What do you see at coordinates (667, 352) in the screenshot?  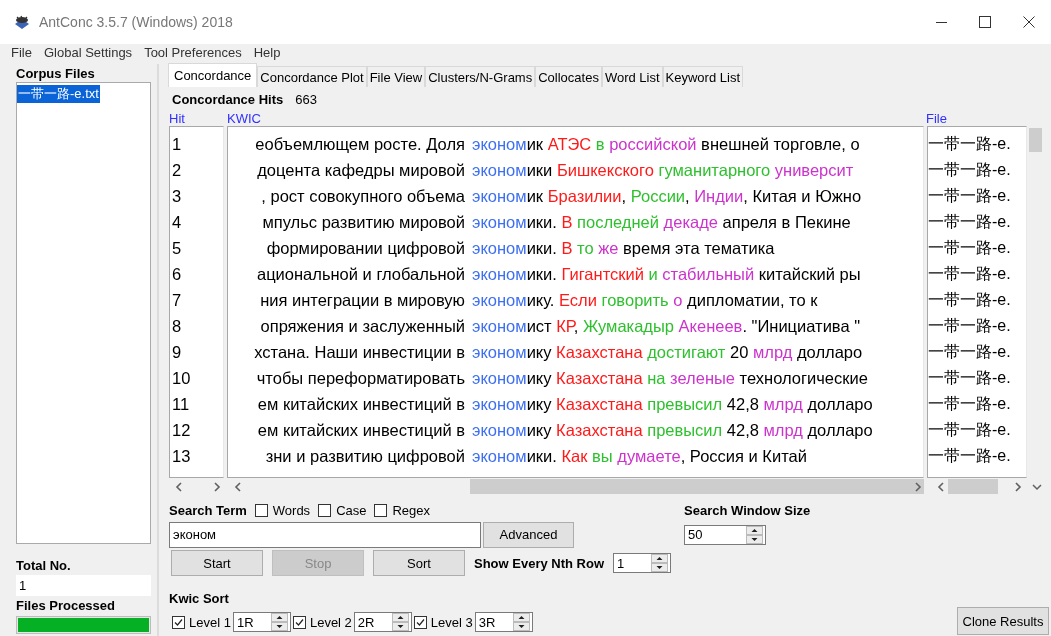 I see `kwic-line: экономику Казахстана достигают 20 млрд долларо` at bounding box center [667, 352].